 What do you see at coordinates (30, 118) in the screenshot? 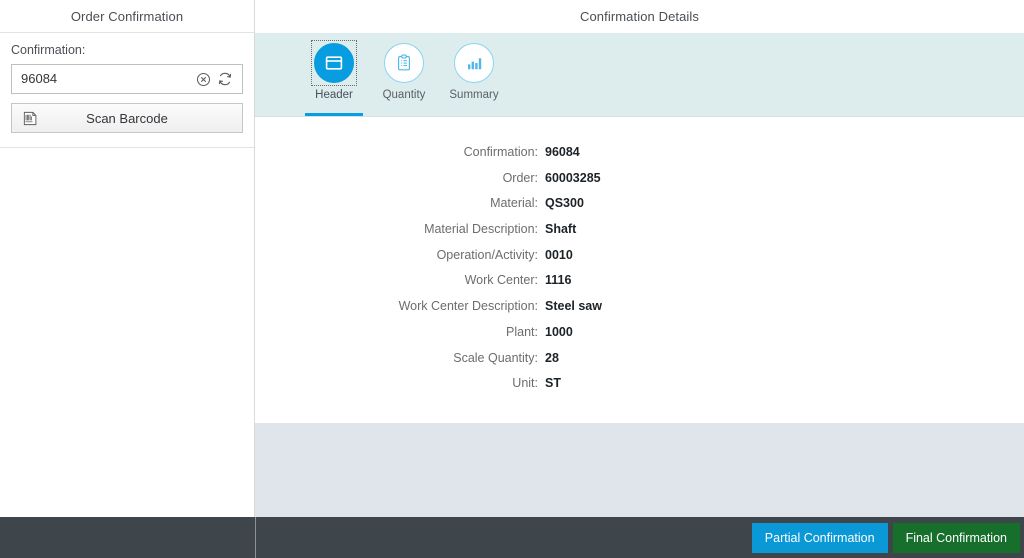
I see `barcode-icon` at bounding box center [30, 118].